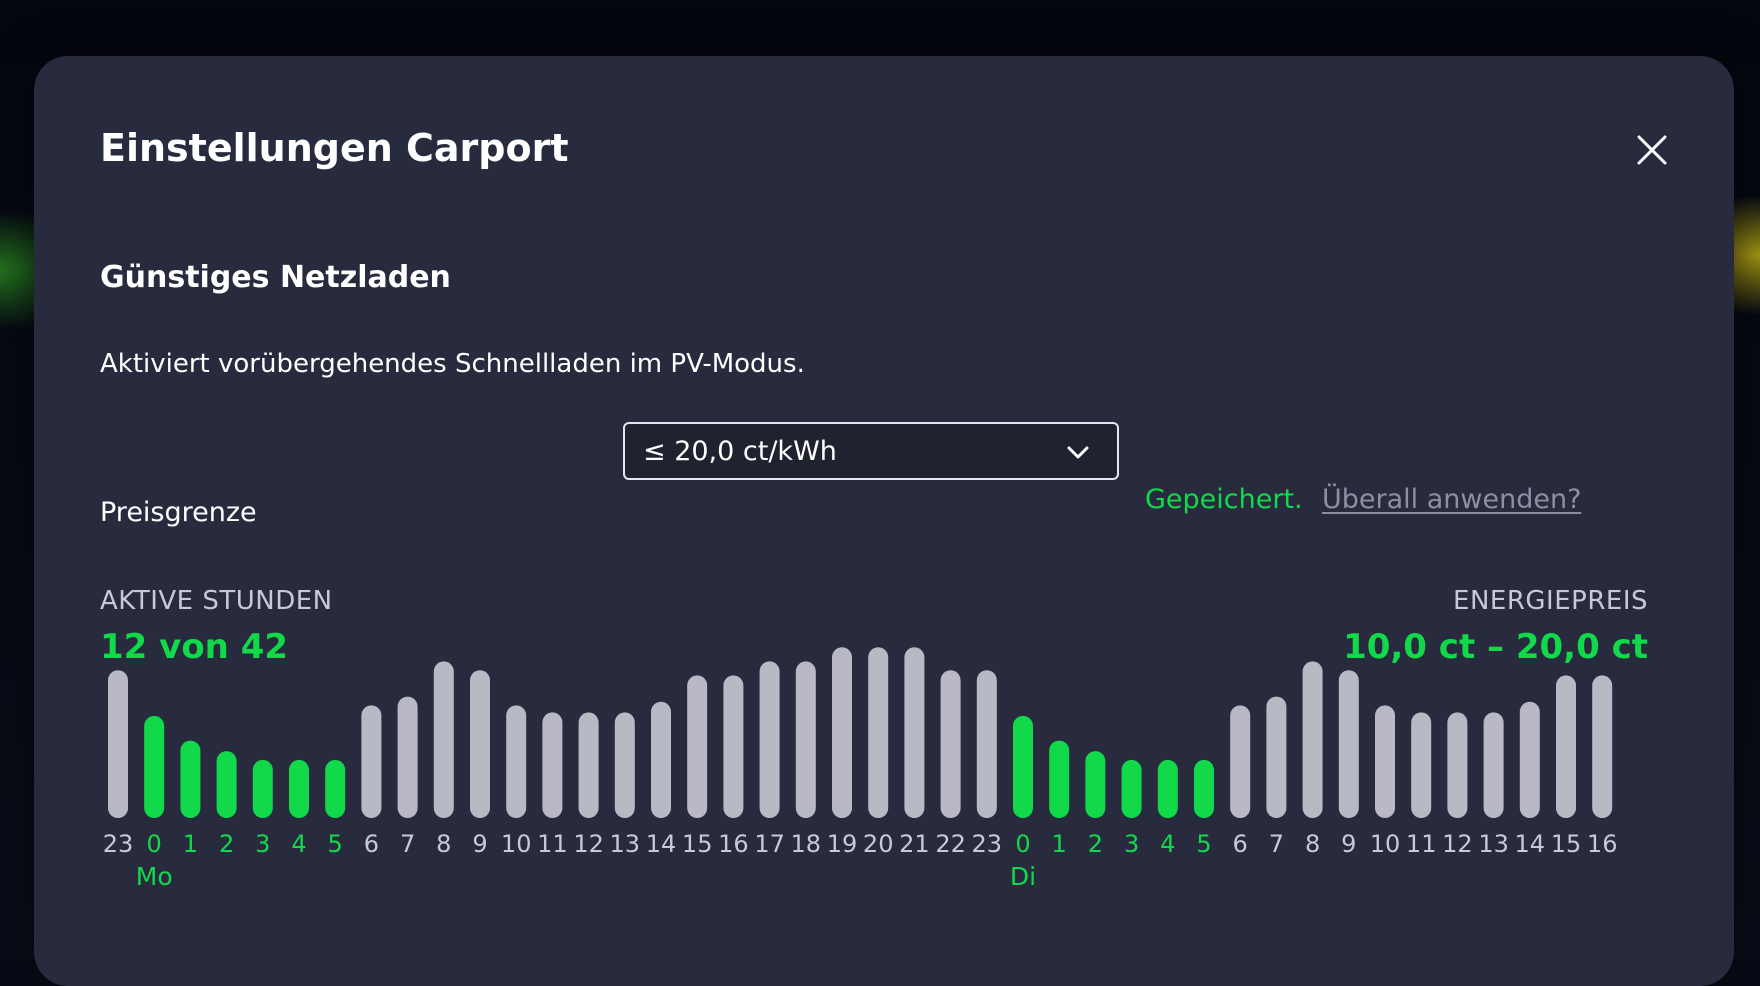  Describe the element at coordinates (914, 844) in the screenshot. I see `hour-tick-label: 21` at that location.